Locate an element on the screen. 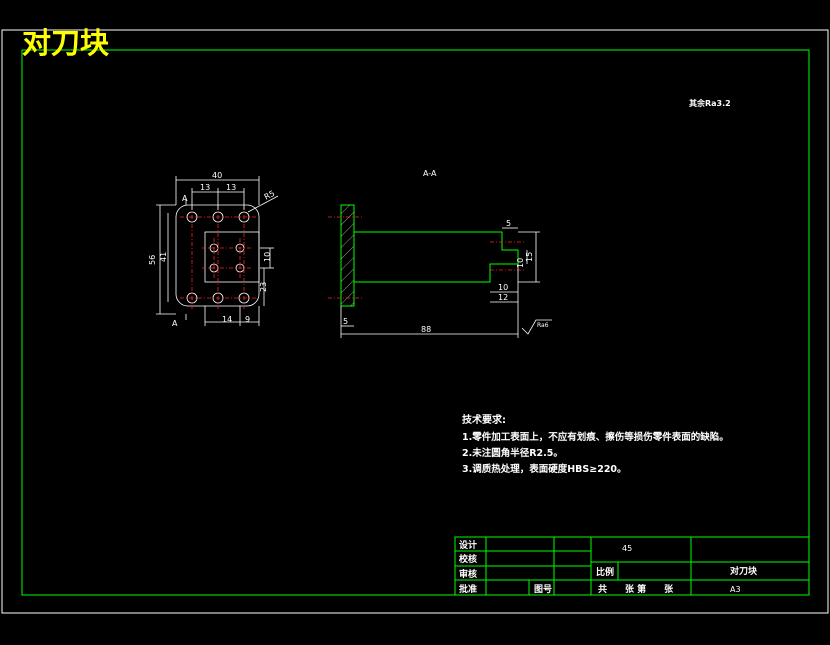  dim-40: 40 is located at coordinates (217, 175).